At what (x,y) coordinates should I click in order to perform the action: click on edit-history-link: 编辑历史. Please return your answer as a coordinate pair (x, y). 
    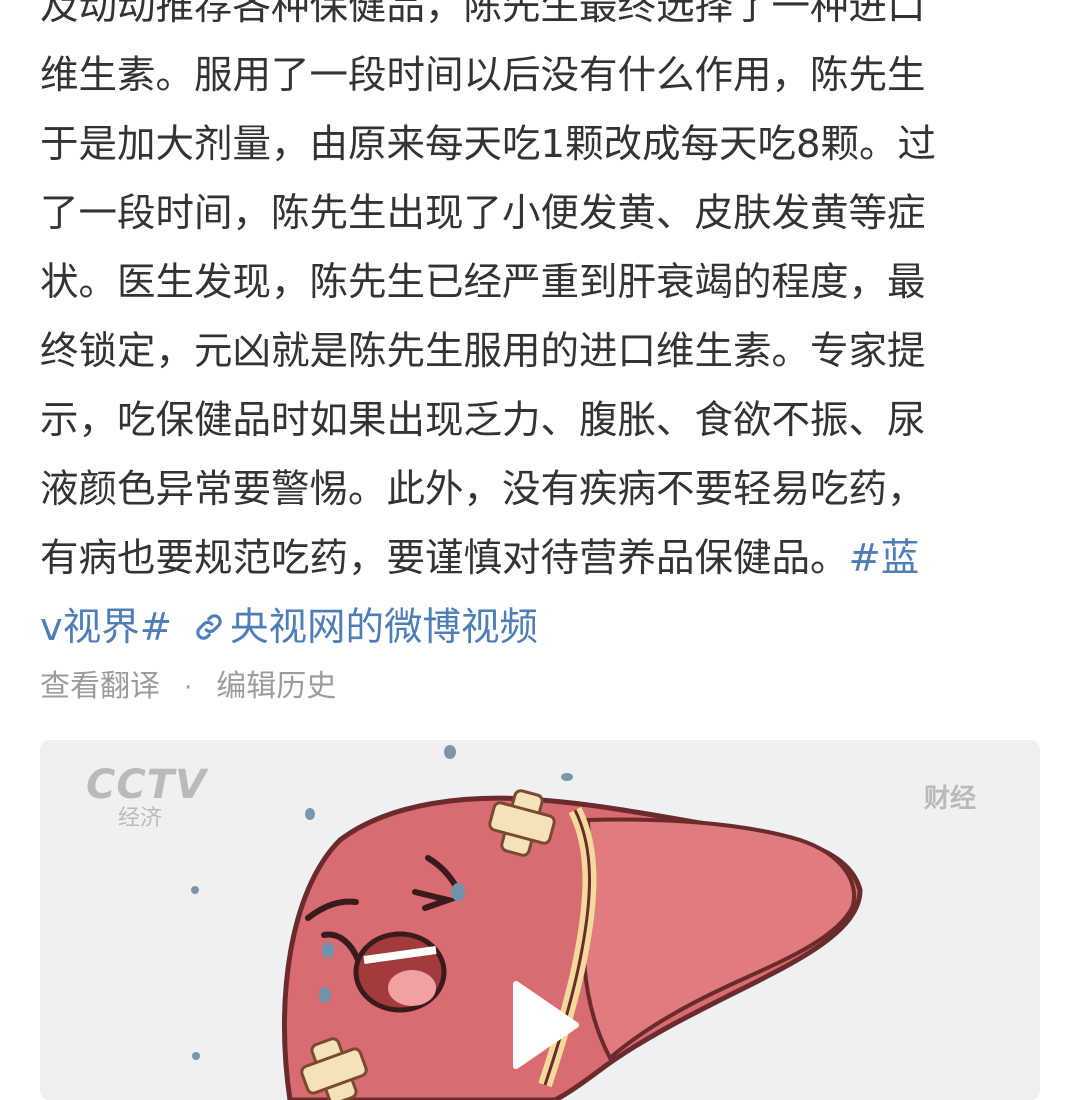
    Looking at the image, I should click on (276, 686).